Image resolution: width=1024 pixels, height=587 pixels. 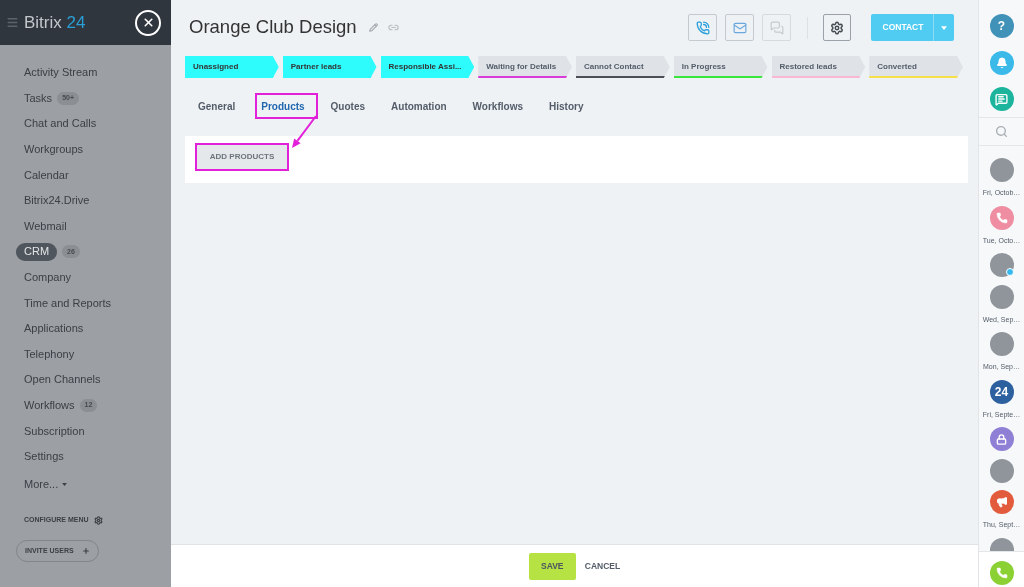 What do you see at coordinates (85, 551) in the screenshot?
I see `plus-icon` at bounding box center [85, 551].